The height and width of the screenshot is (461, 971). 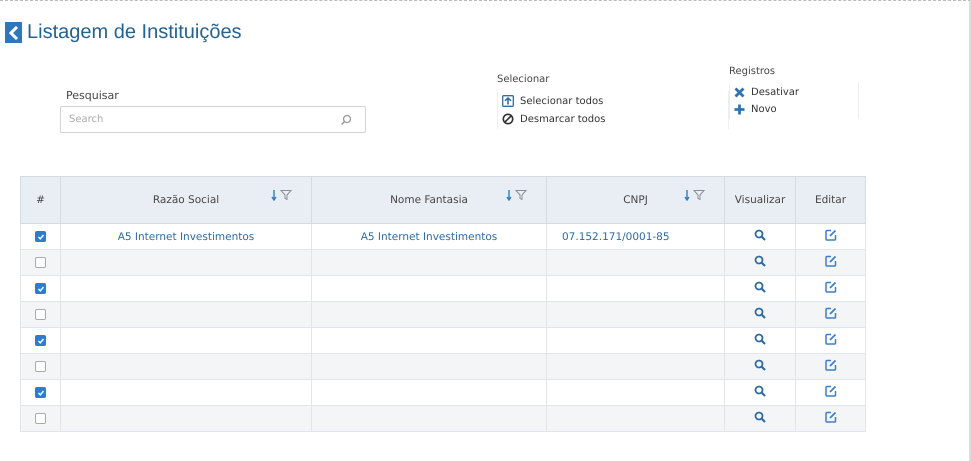 I want to click on column-header: Visualizar, so click(x=760, y=200).